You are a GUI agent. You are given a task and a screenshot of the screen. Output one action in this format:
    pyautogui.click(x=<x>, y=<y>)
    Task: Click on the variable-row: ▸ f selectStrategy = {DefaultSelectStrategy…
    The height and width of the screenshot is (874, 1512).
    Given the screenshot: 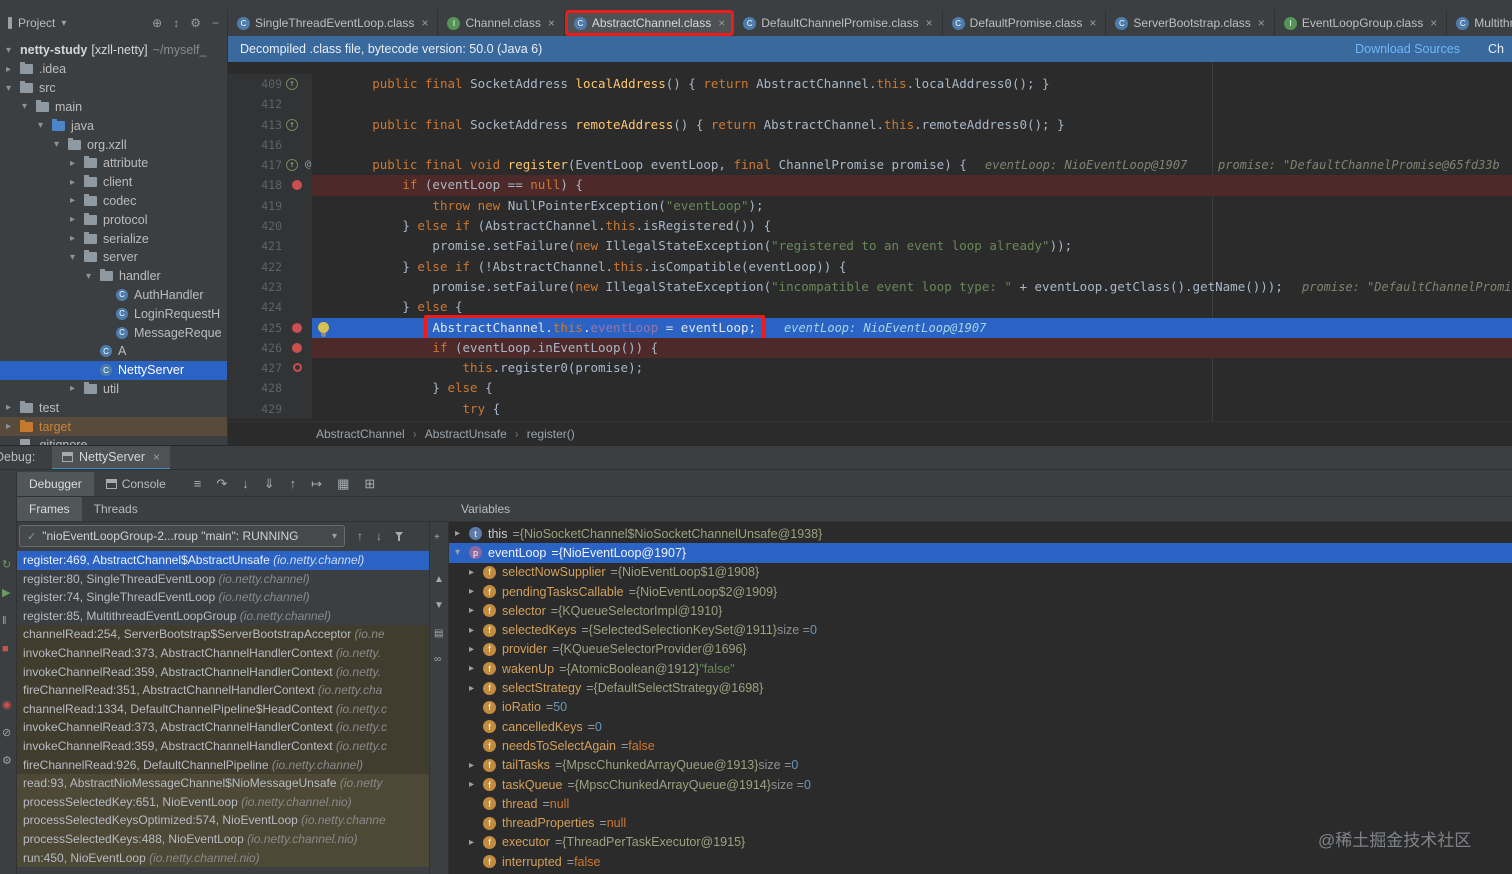 What is the action you would take?
    pyautogui.click(x=980, y=687)
    